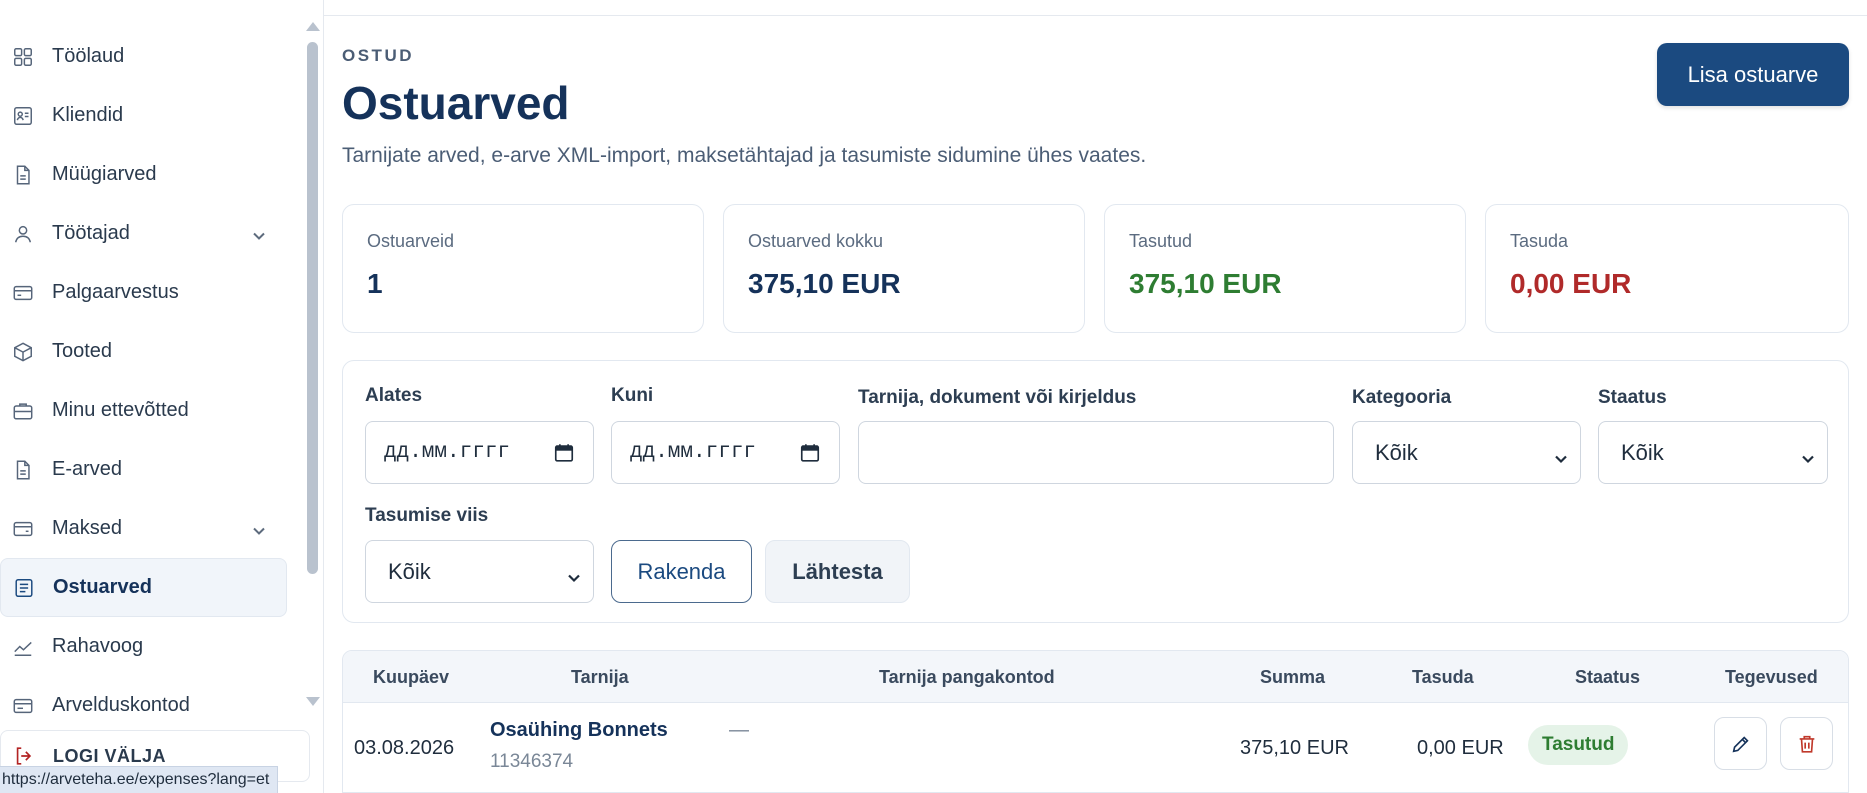 The image size is (1867, 793). Describe the element at coordinates (837, 571) in the screenshot. I see `reset-filters-button: Lähtesta` at that location.